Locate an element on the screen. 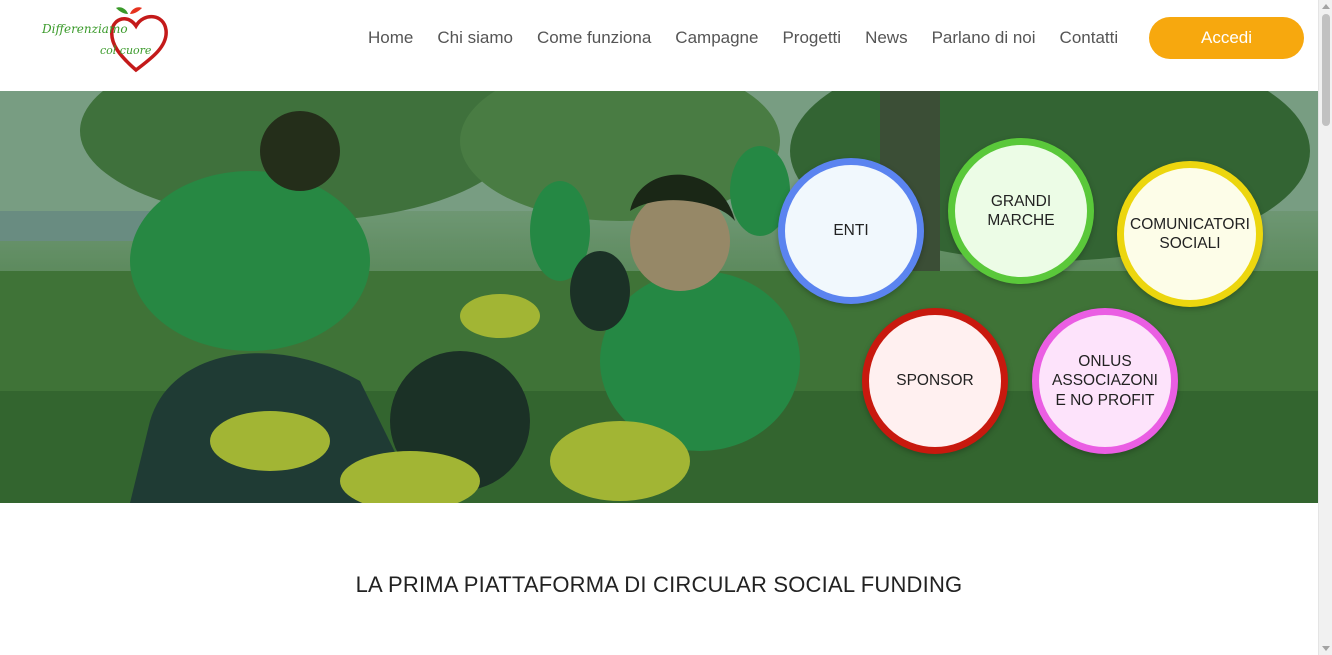  circle-comunicatori-sociali-label: COMUNICATORI SOCIALI is located at coordinates (1190, 233).